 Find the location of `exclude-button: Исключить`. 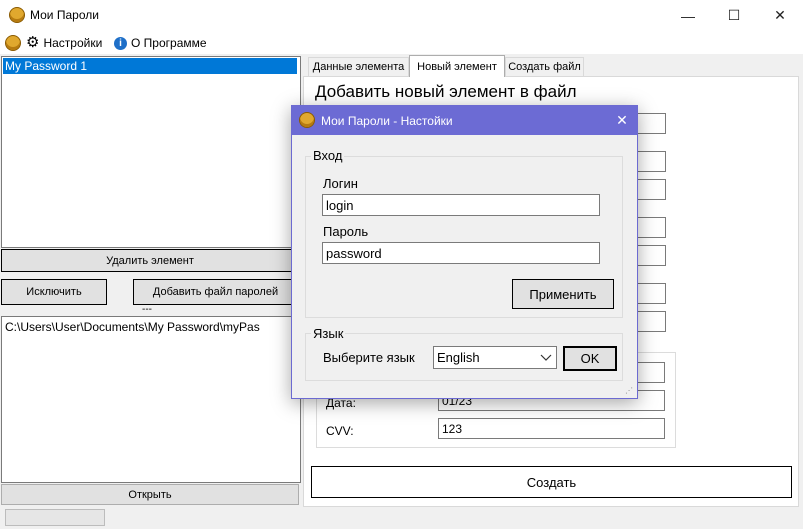

exclude-button: Исключить is located at coordinates (54, 292).